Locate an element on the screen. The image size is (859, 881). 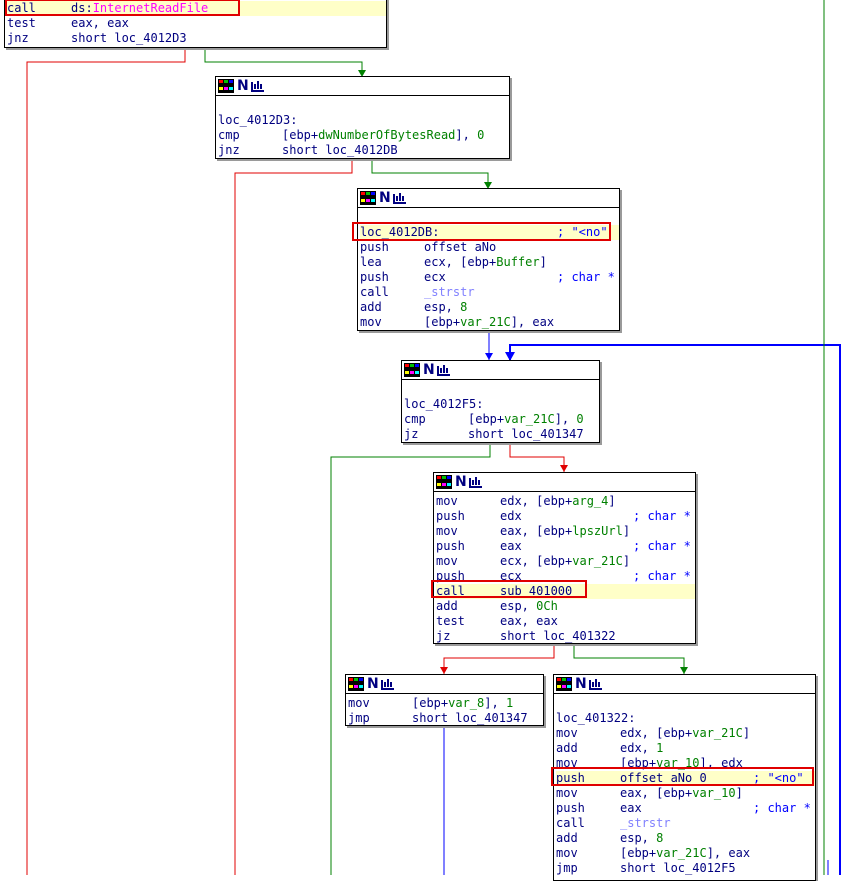
asm-instruction-line: mov ecx, [ebp+var_21C] is located at coordinates (565, 561).